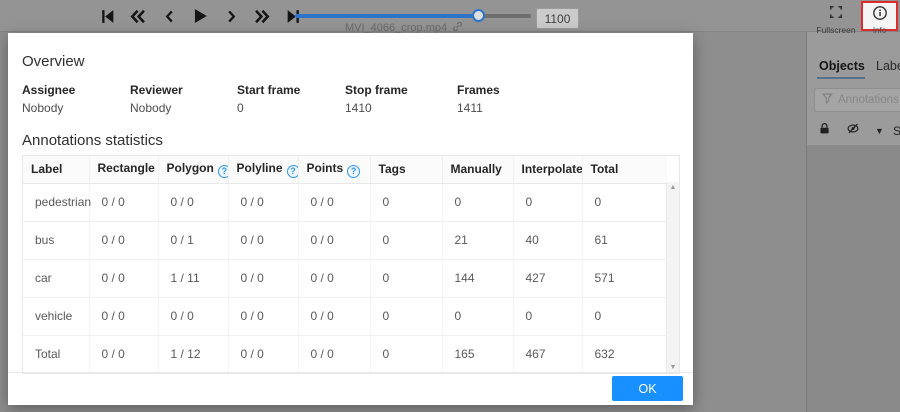  I want to click on overview-title: Overview, so click(53, 61).